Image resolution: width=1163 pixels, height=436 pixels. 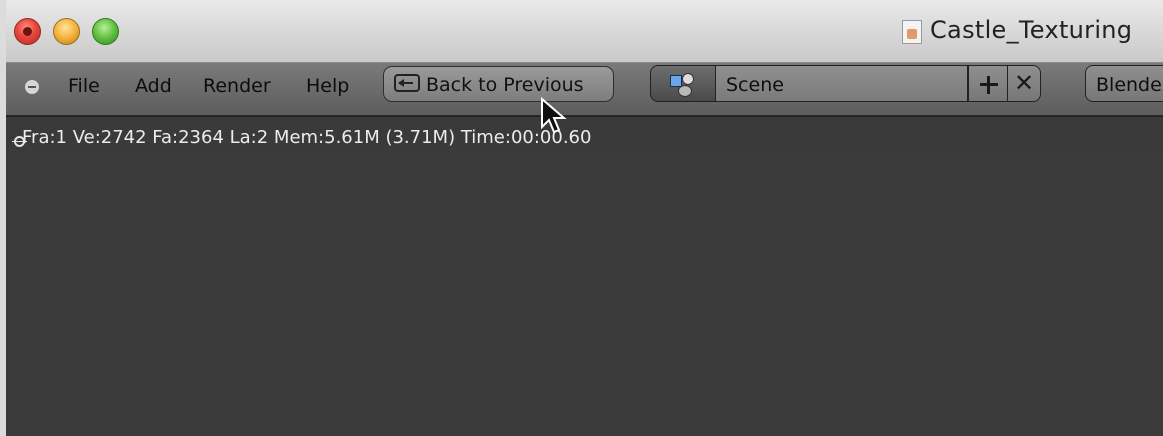 What do you see at coordinates (27, 31) in the screenshot?
I see `close-icon` at bounding box center [27, 31].